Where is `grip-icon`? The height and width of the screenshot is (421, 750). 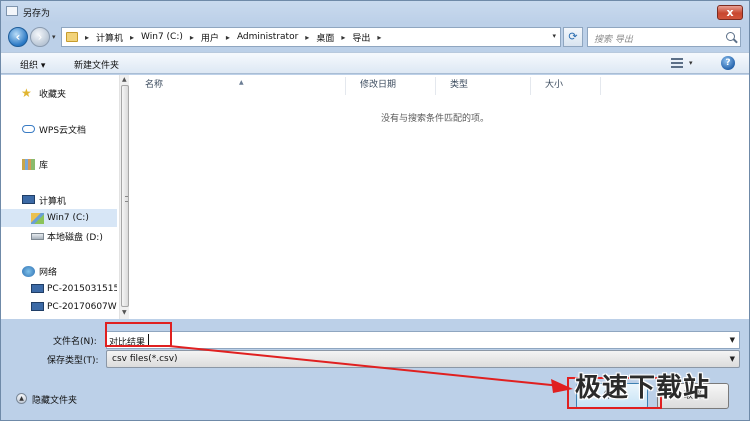
grip-icon is located at coordinates (126, 199).